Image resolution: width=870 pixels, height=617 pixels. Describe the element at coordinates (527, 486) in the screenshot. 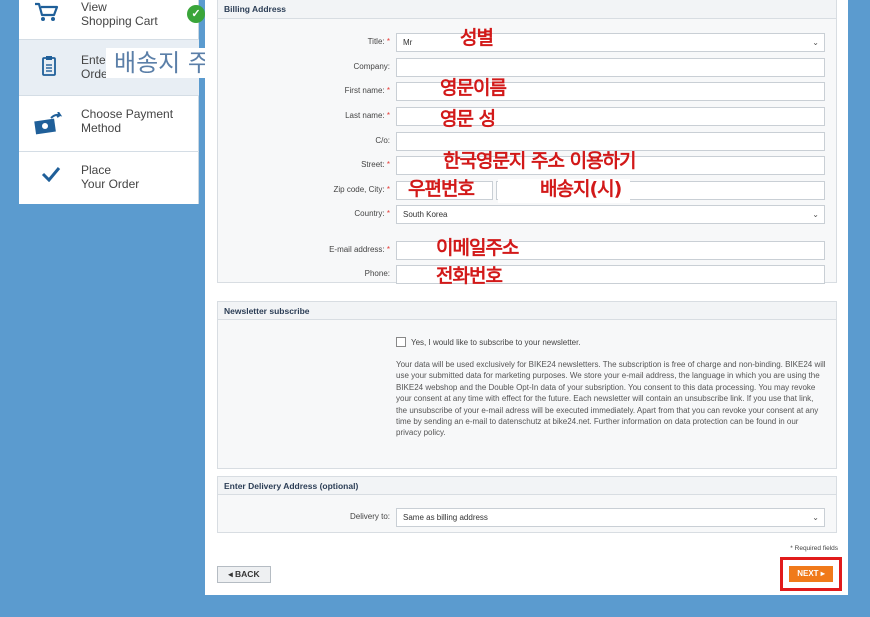

I see `panel-heading: Enter Delivery Address (optional)` at that location.